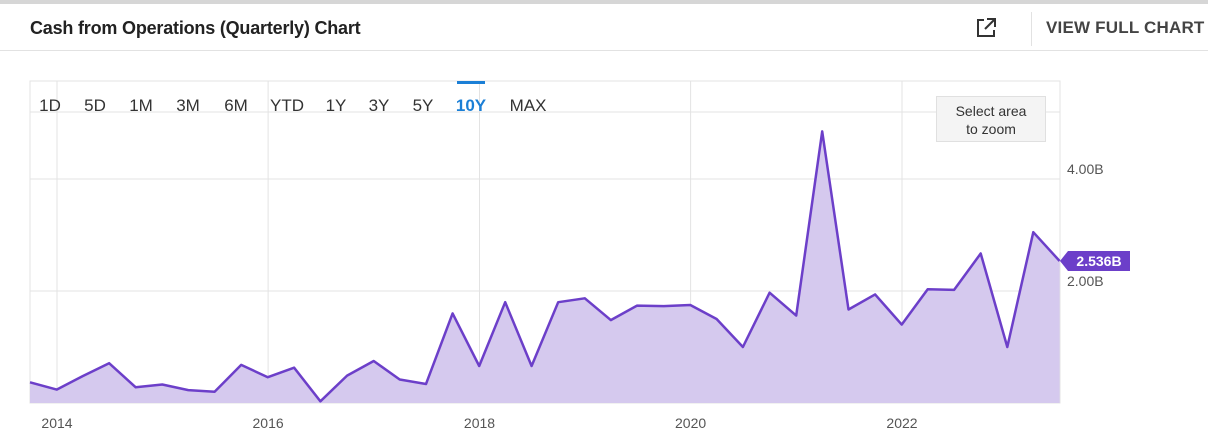  I want to click on range-max: MAX, so click(528, 105).